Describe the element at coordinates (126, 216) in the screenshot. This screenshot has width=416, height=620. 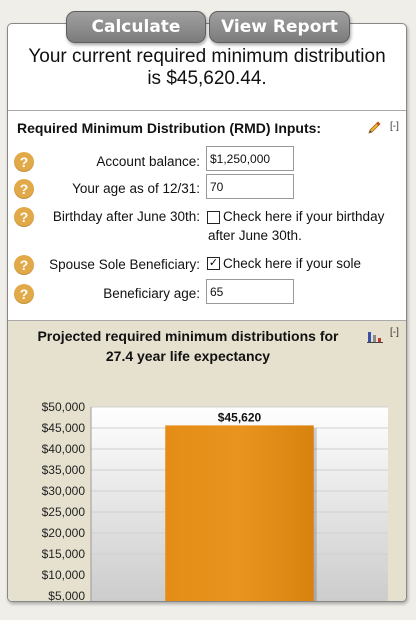
I see `birthday-label: Birthday after June 30th:` at that location.